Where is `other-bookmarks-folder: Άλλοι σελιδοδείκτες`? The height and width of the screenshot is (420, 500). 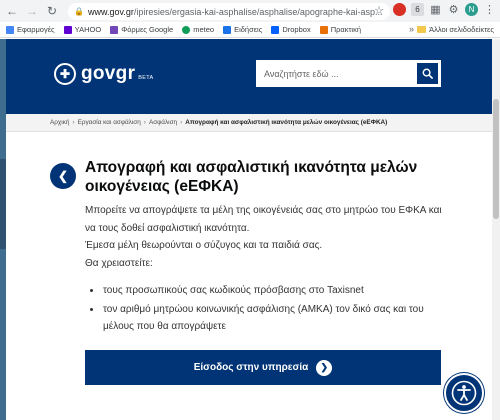 other-bookmarks-folder: Άλλοι σελιδοδείκτες is located at coordinates (455, 29).